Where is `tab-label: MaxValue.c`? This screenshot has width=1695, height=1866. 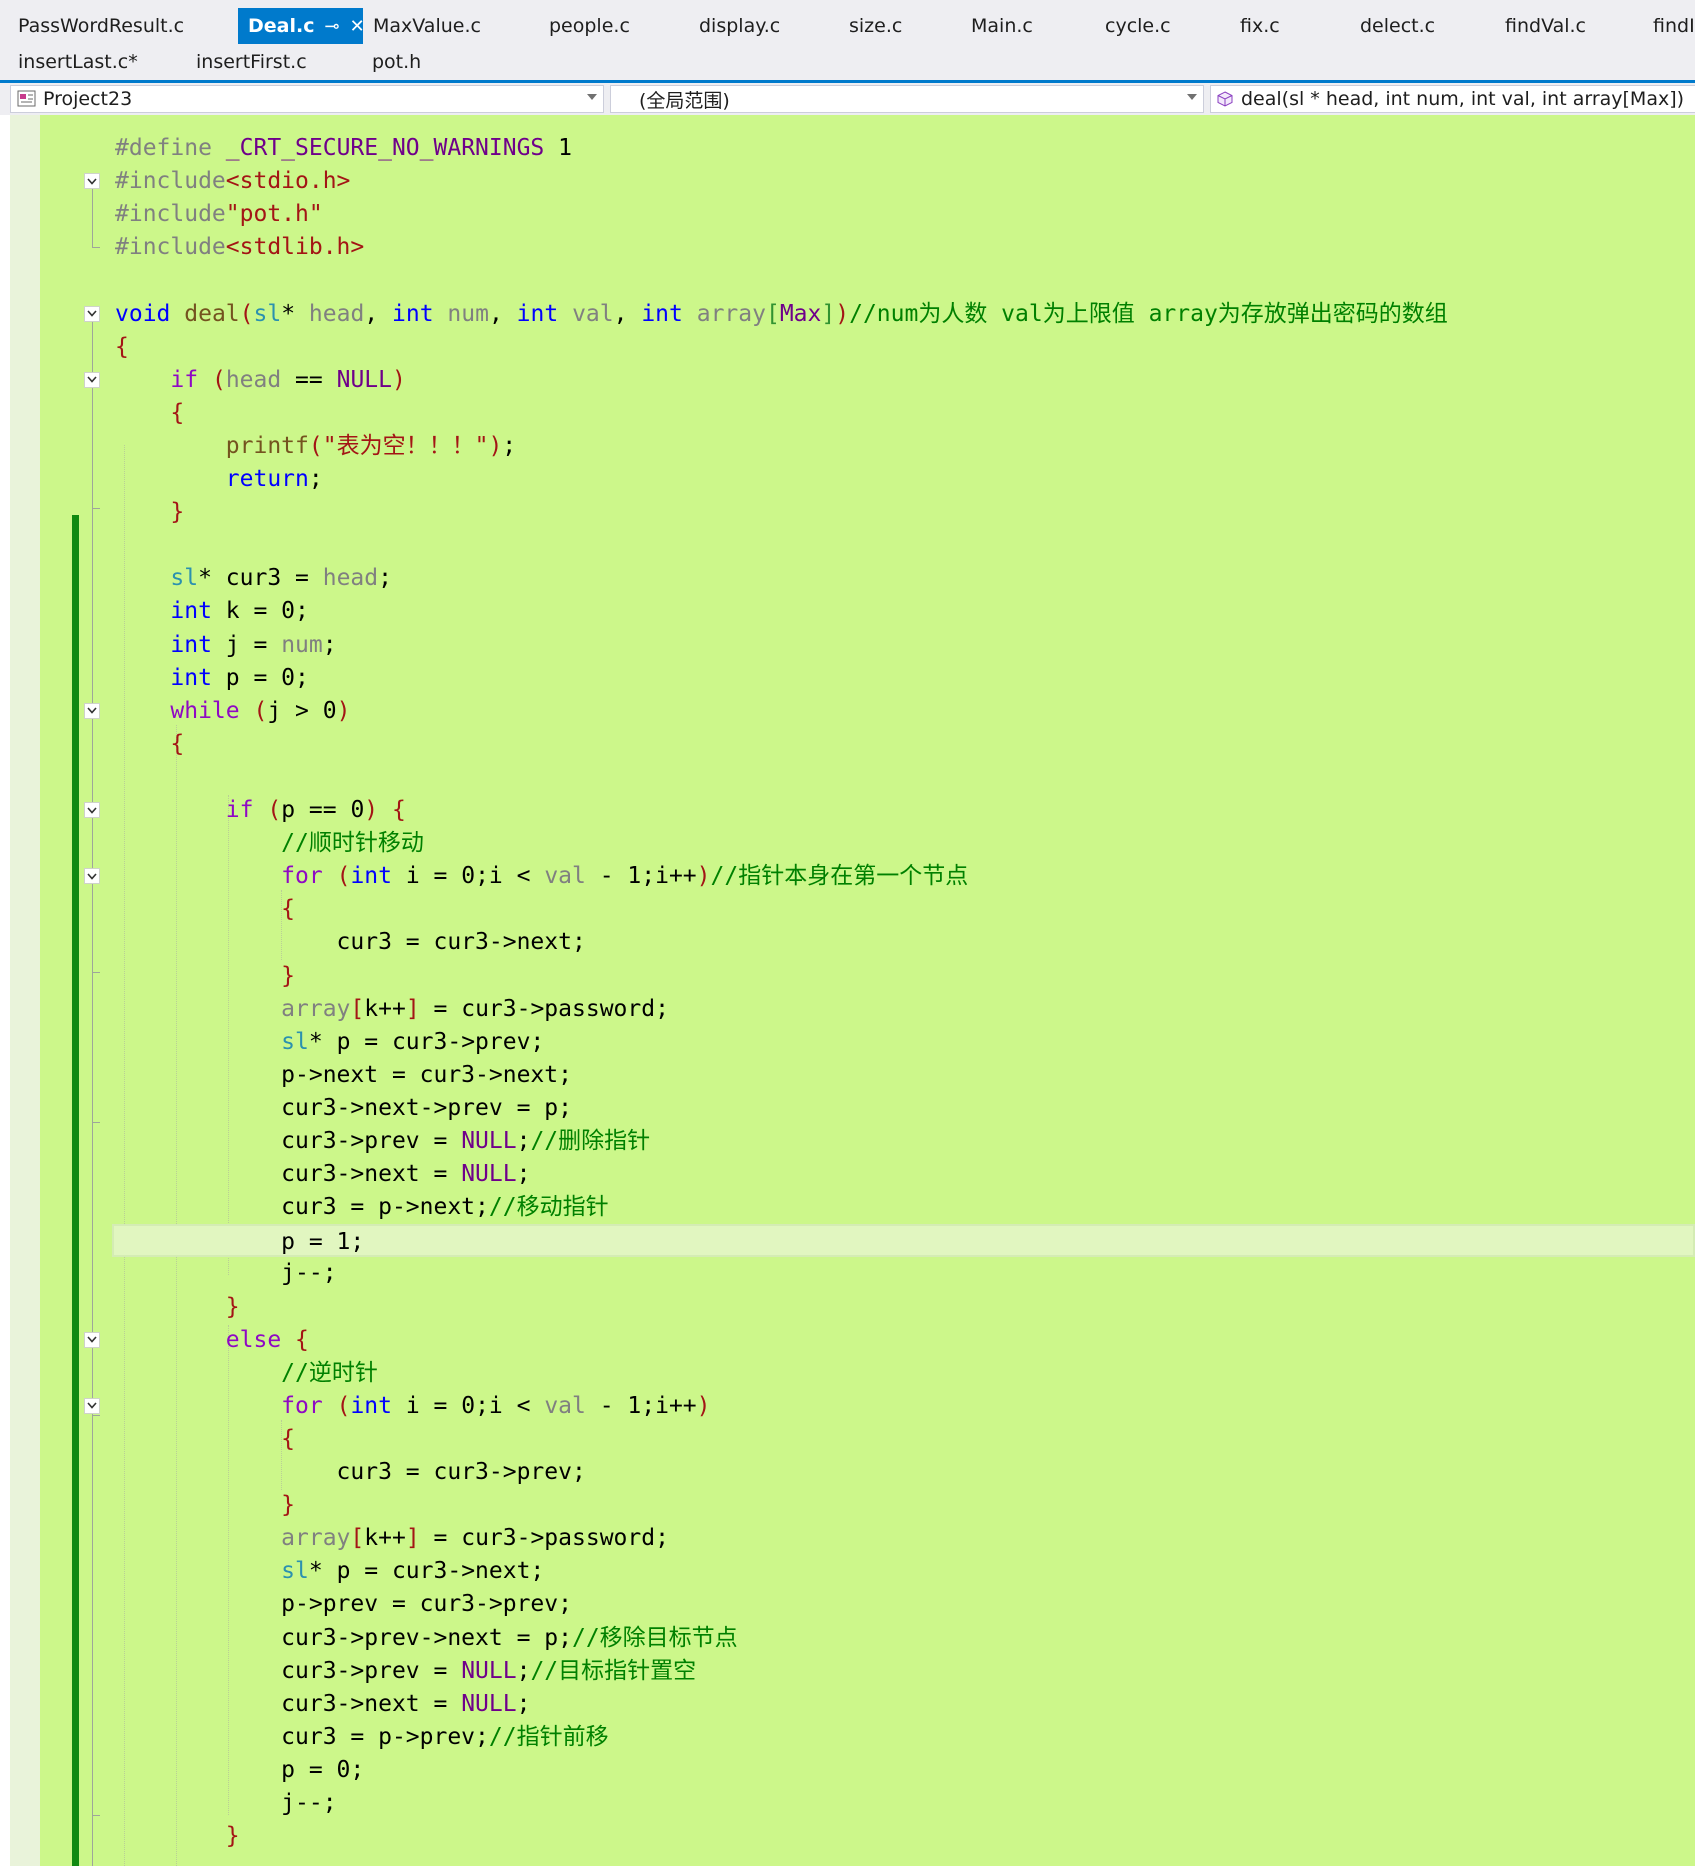
tab-label: MaxValue.c is located at coordinates (427, 26).